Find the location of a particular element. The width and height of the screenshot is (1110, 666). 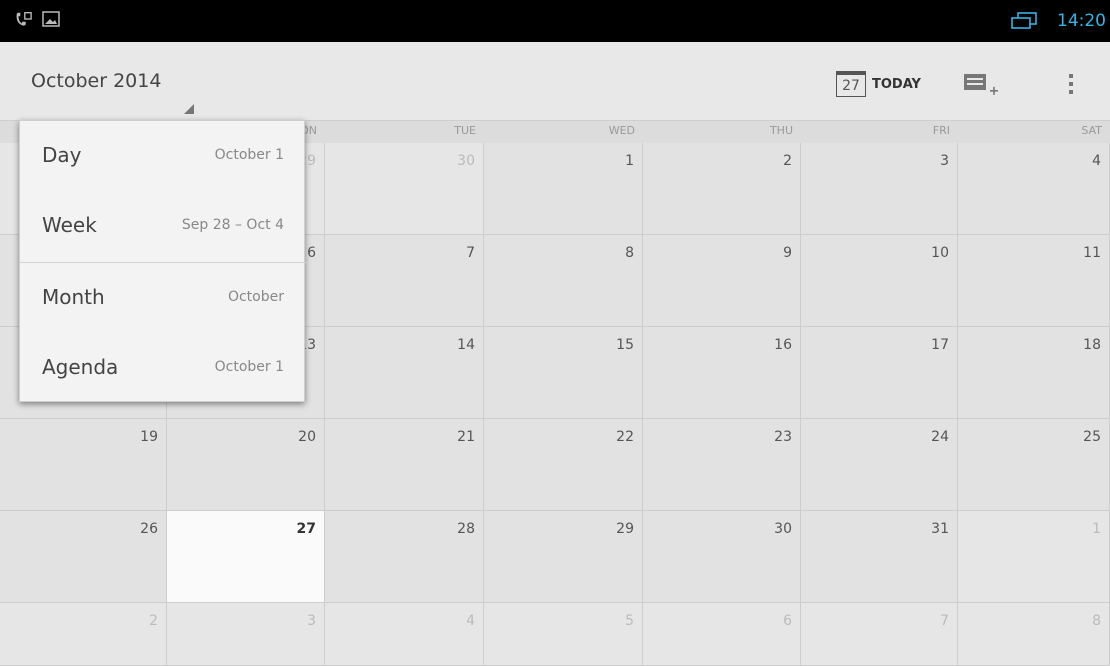

day-number: 18 is located at coordinates (1092, 345).